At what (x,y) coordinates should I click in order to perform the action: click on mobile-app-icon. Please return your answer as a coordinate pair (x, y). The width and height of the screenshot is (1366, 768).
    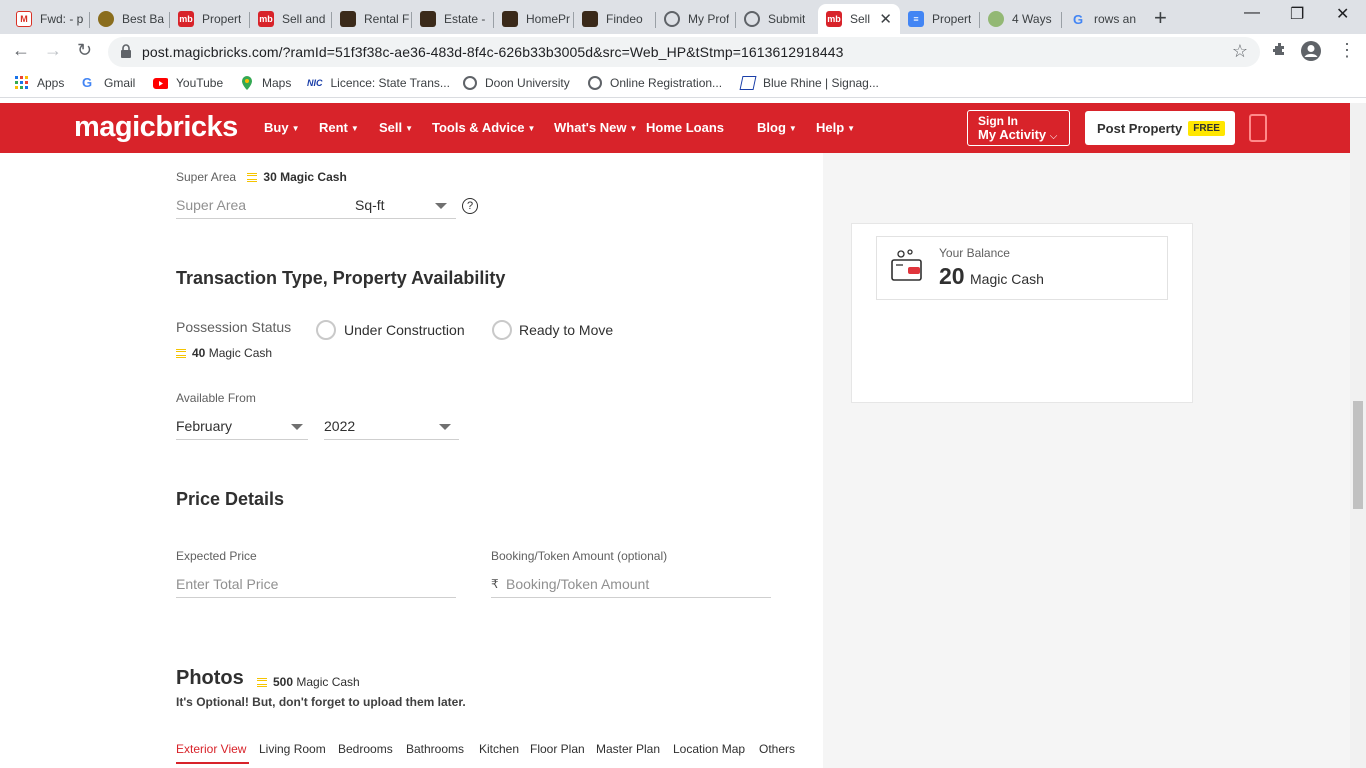
    Looking at the image, I should click on (1258, 128).